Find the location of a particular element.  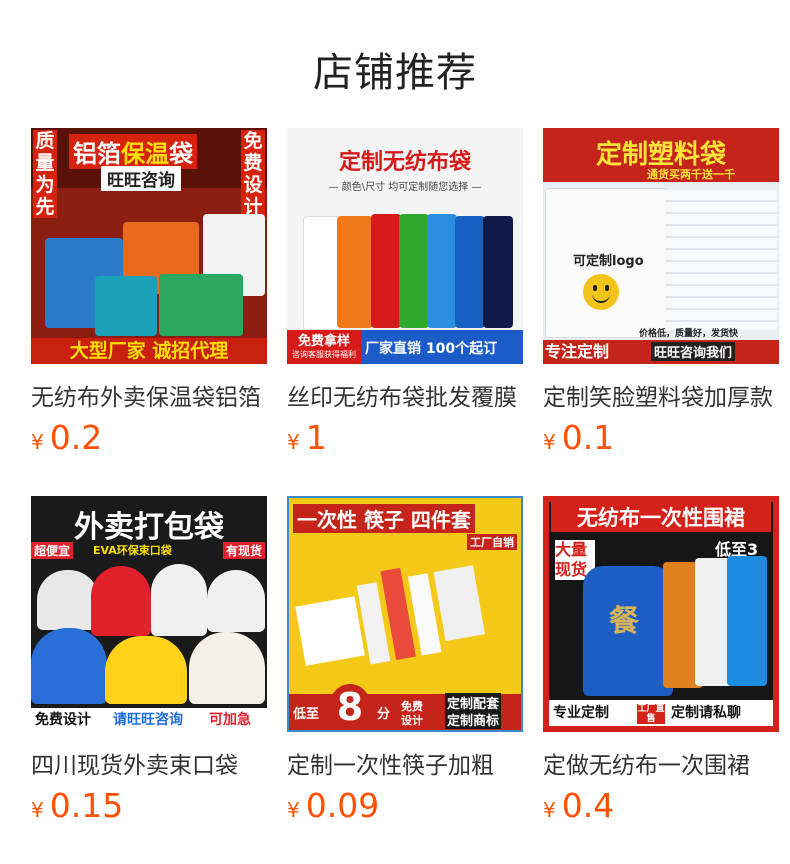

image-low: 低至 is located at coordinates (306, 714).